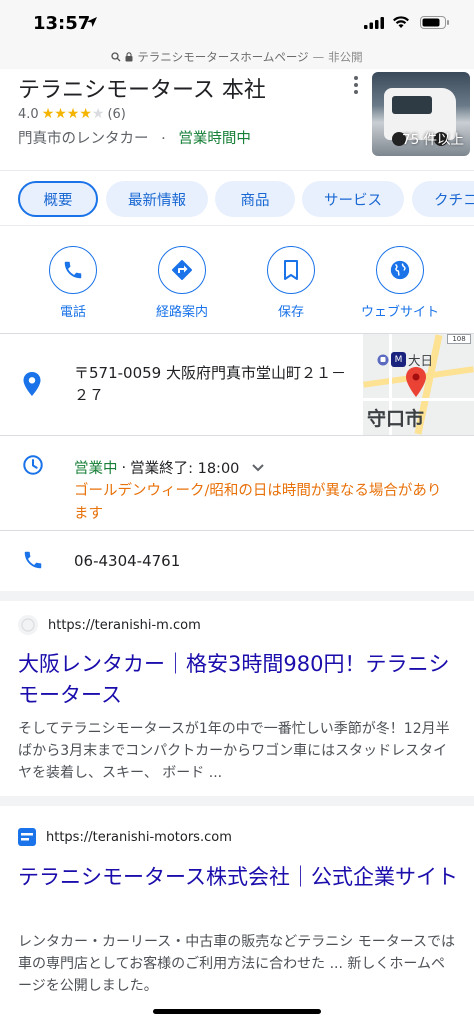 Image resolution: width=474 pixels, height=1024 pixels. What do you see at coordinates (396, 419) in the screenshot?
I see `map-city: 守口市` at bounding box center [396, 419].